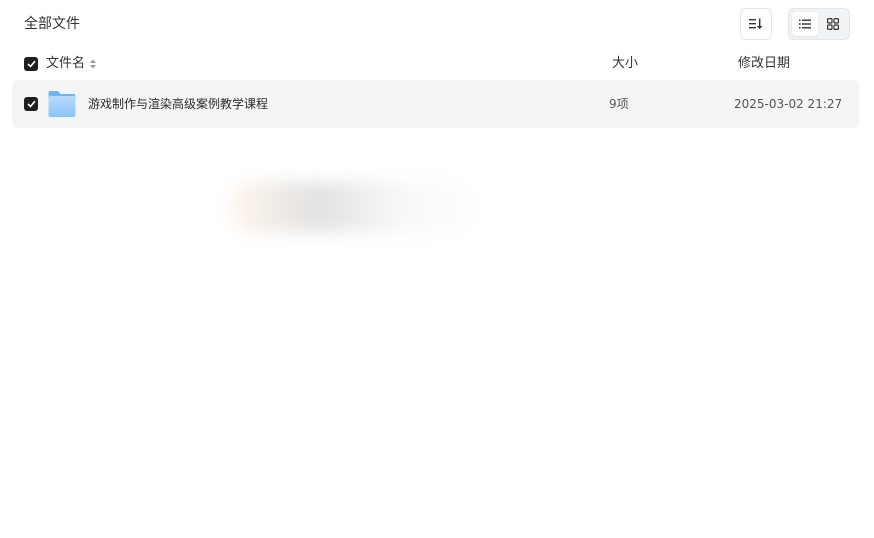 Image resolution: width=874 pixels, height=538 pixels. I want to click on sort-button, so click(756, 24).